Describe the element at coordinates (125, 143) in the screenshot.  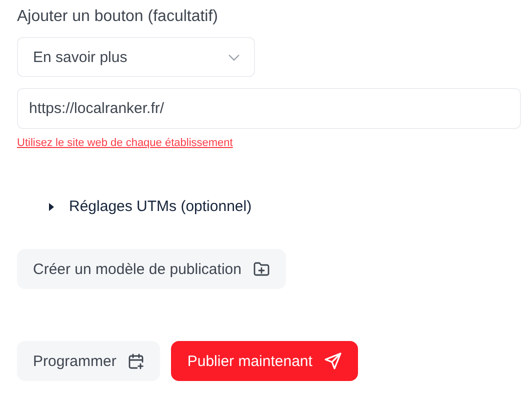
I see `hint-link: Utilisez le site web de chaque établissement` at that location.